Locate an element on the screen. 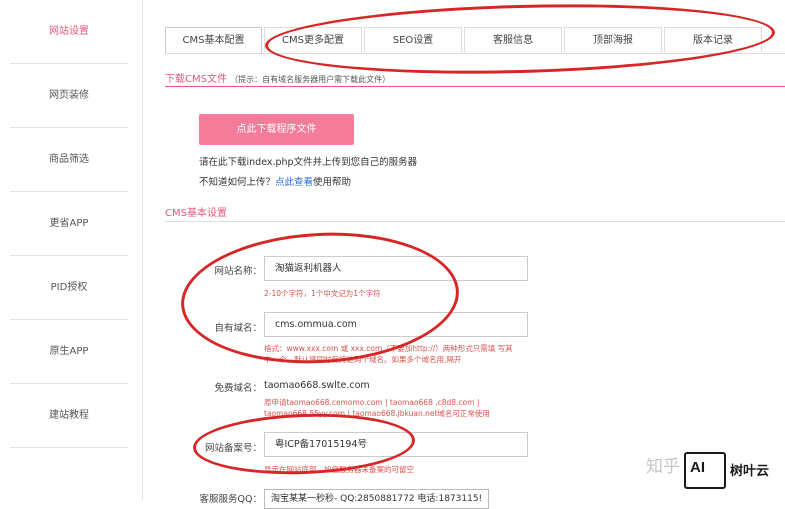 This screenshot has height=509, width=785. qq-select-value: 淘宝某某一秒秒- QQ:2850881772 电话:1873115! is located at coordinates (377, 499).